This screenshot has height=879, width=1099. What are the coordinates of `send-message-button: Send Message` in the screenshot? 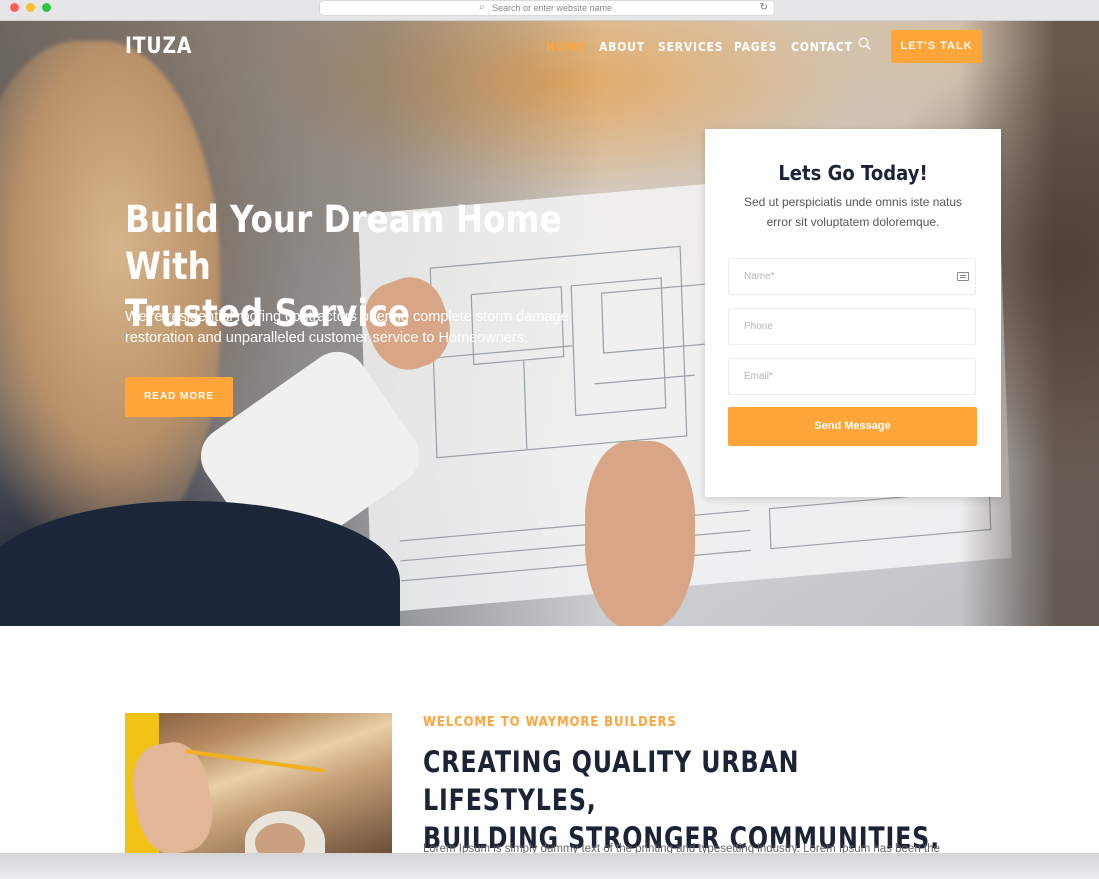 It's located at (852, 426).